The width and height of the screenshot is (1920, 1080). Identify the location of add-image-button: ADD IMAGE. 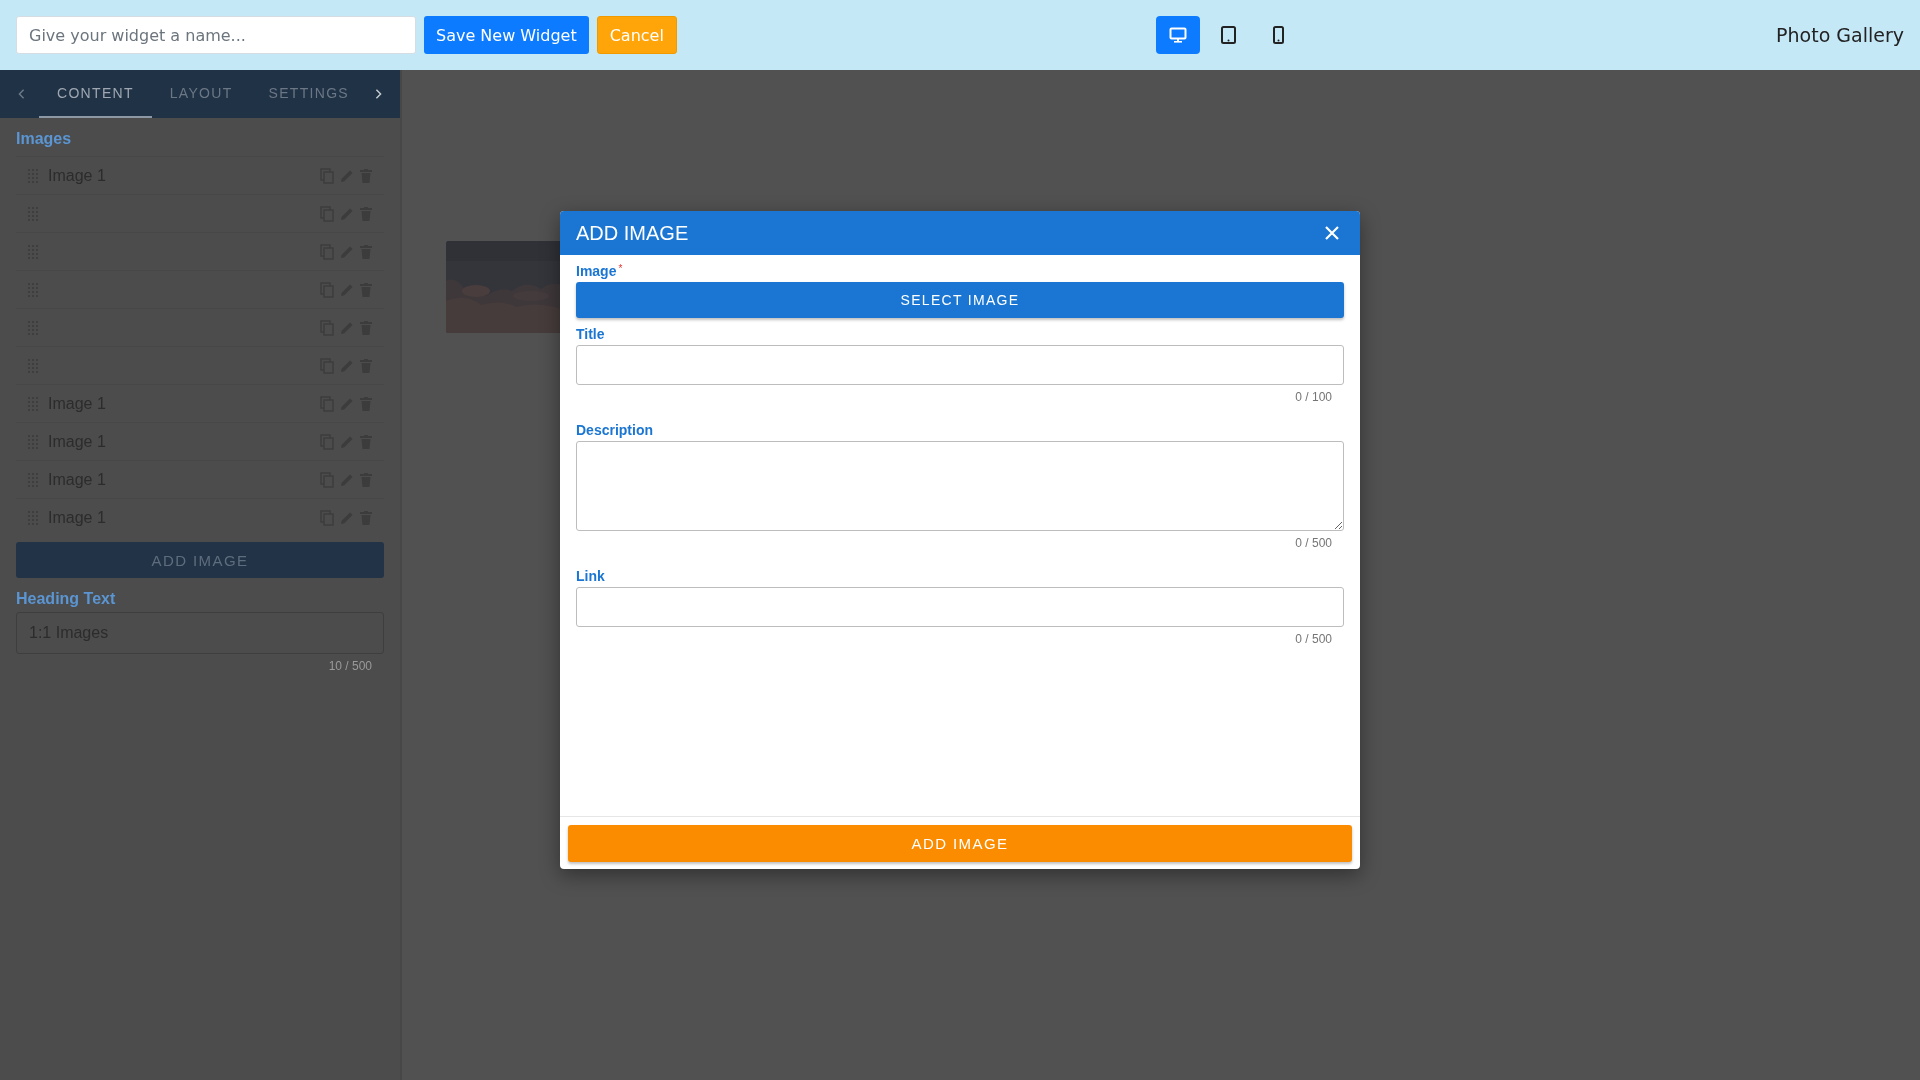
(200, 560).